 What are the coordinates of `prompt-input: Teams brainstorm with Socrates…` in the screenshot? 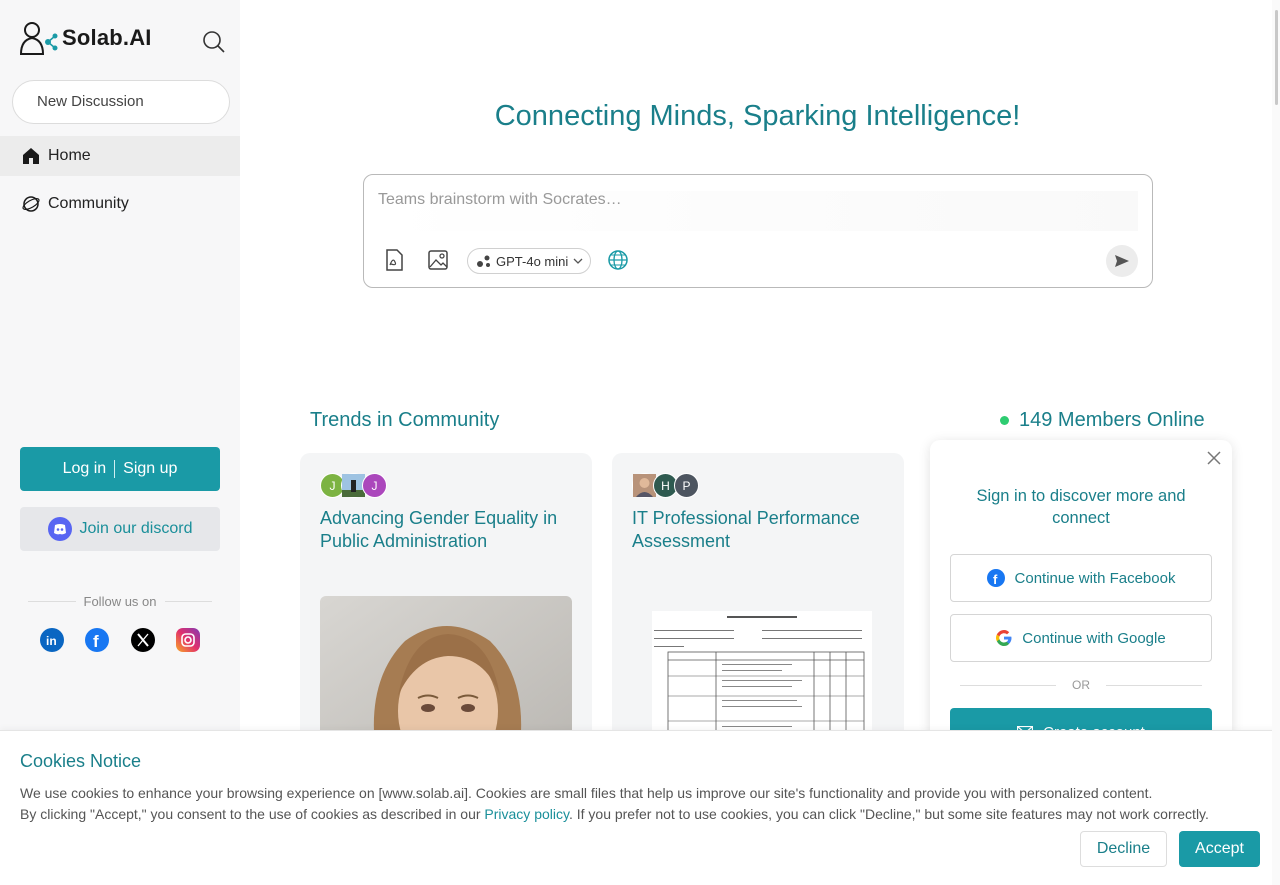 It's located at (758, 211).